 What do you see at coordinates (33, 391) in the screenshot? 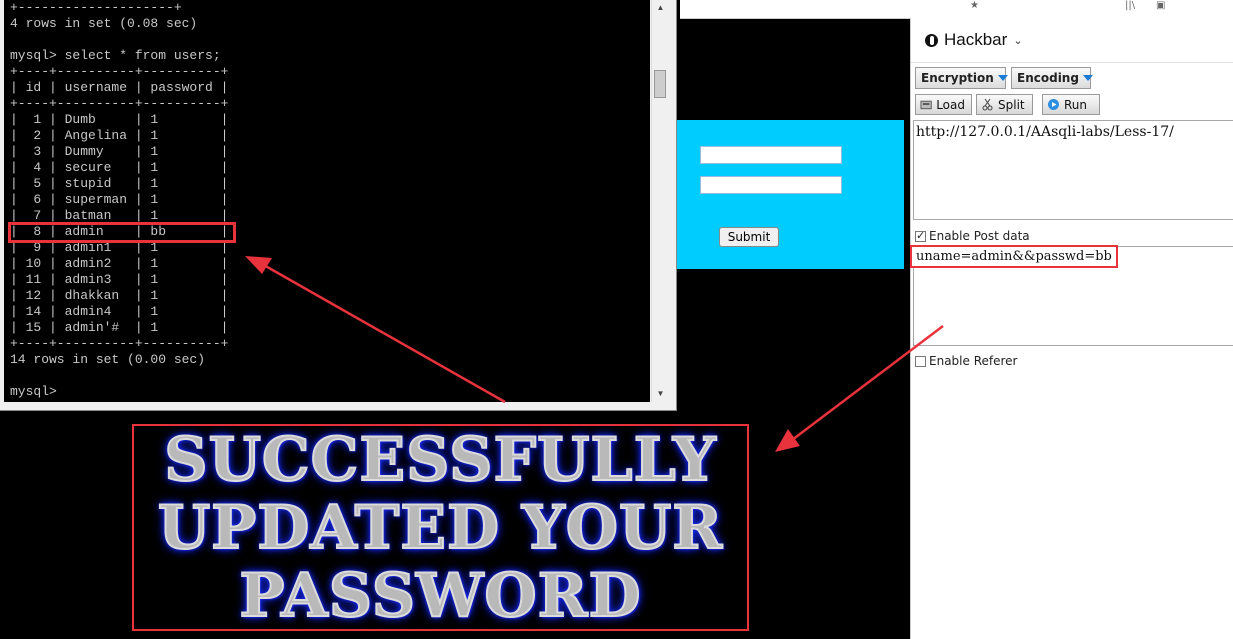
I see `console-line: mysql>` at bounding box center [33, 391].